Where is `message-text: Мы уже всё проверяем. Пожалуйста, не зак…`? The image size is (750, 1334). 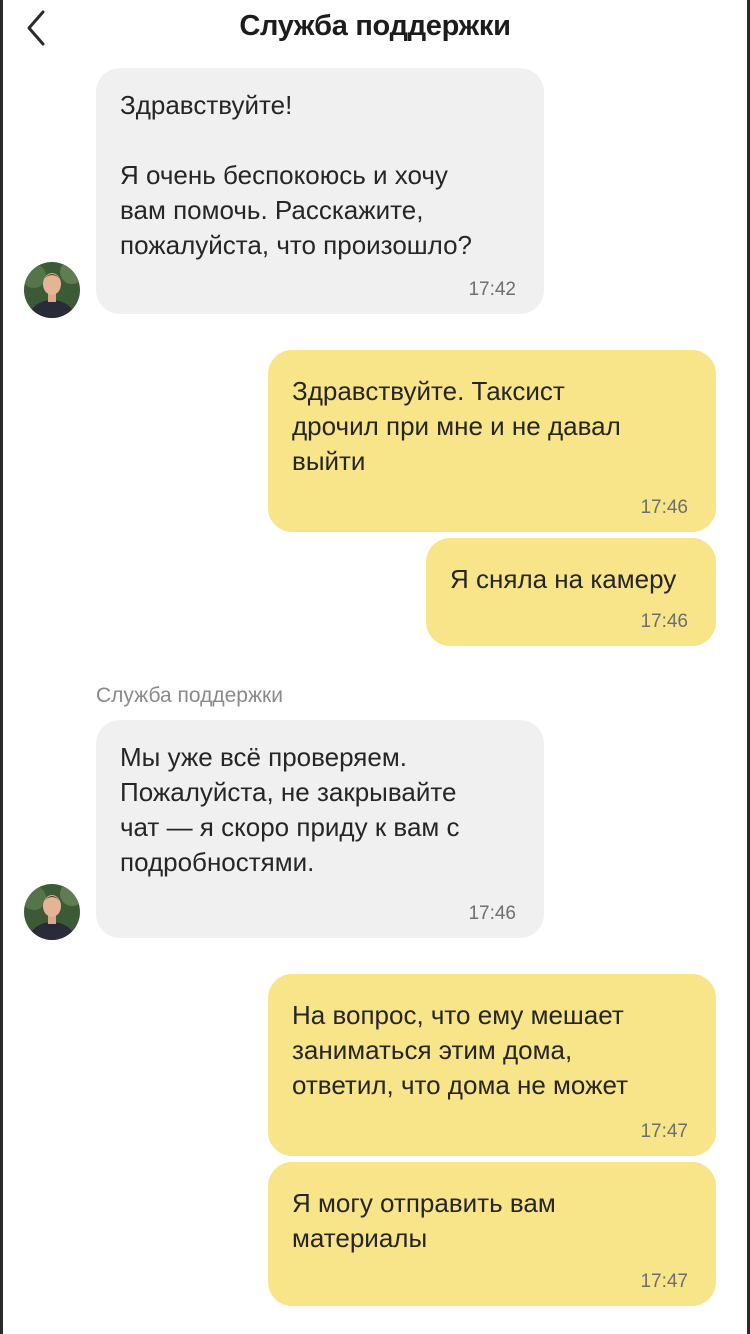
message-text: Мы уже всё проверяем. Пожалуйста, не зак… is located at coordinates (290, 809).